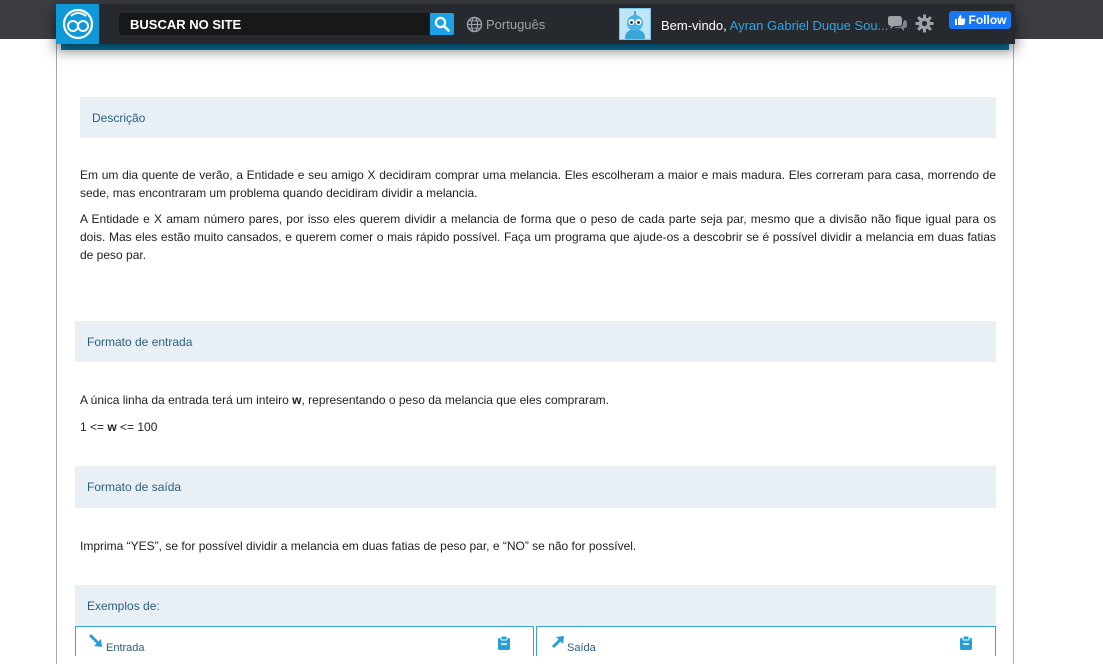 This screenshot has height=664, width=1103. I want to click on example-input-box: Entrada, so click(304, 641).